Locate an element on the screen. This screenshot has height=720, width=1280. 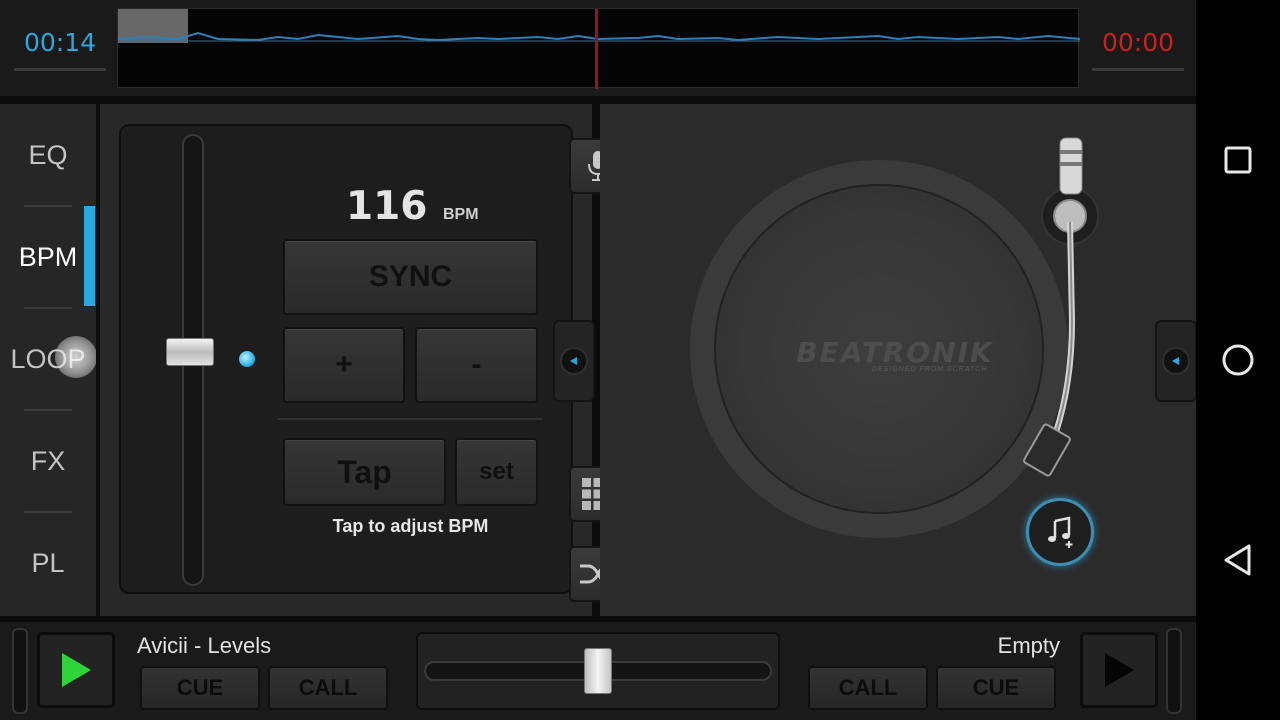
left-panel-collapse-button is located at coordinates (574, 361).